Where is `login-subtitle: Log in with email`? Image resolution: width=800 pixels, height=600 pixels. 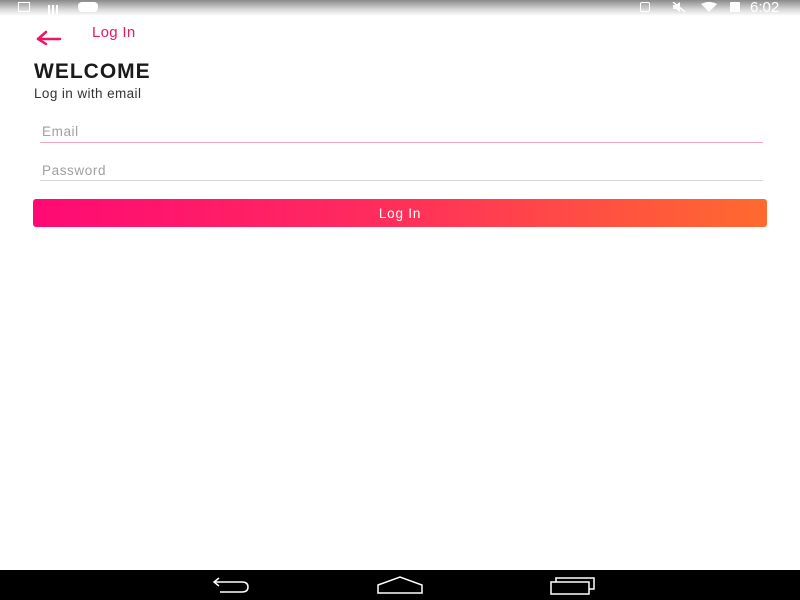
login-subtitle: Log in with email is located at coordinates (88, 93).